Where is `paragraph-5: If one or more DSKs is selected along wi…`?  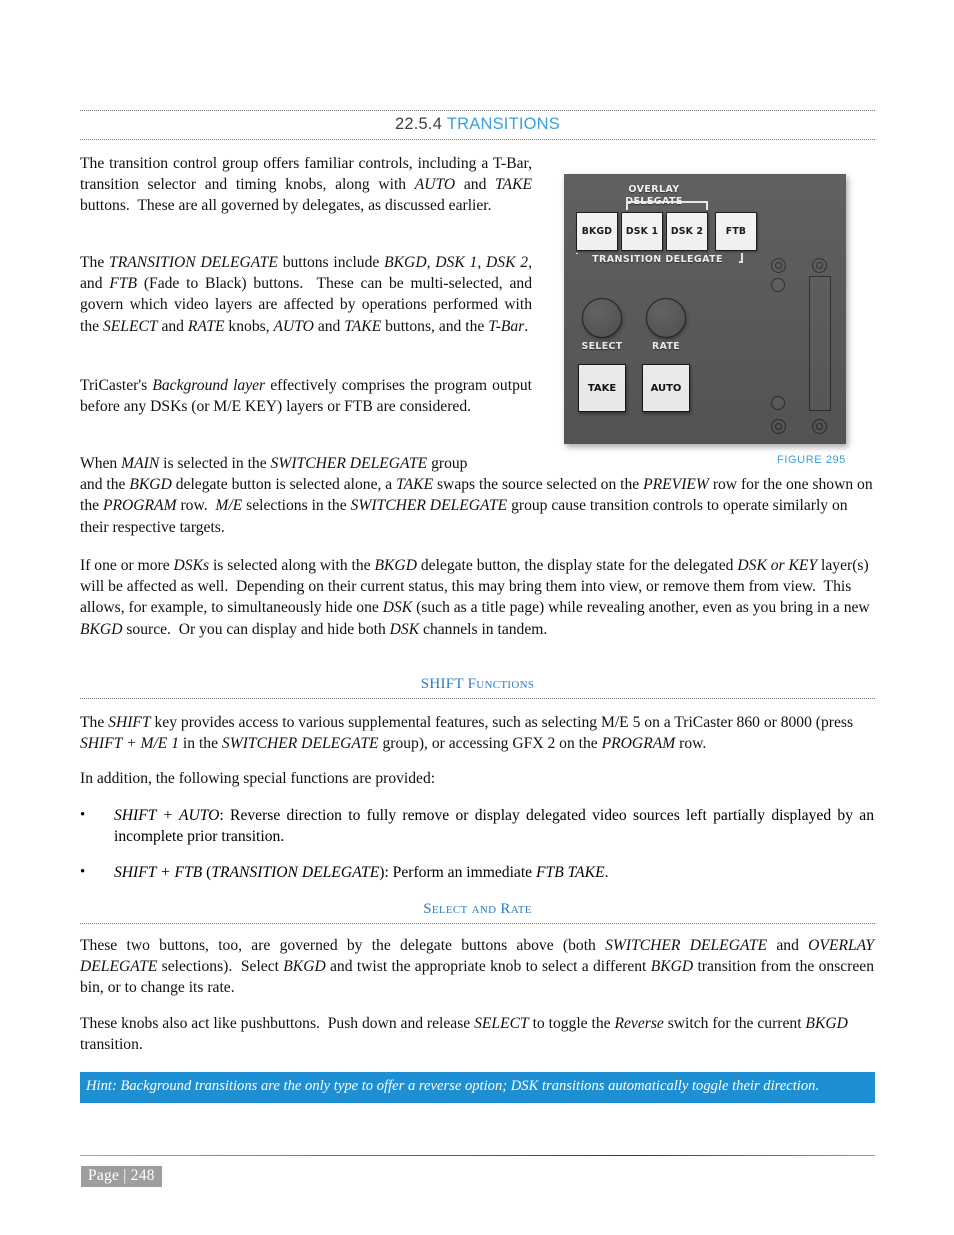
paragraph-5: If one or more DSKs is selected along wi… is located at coordinates (475, 597).